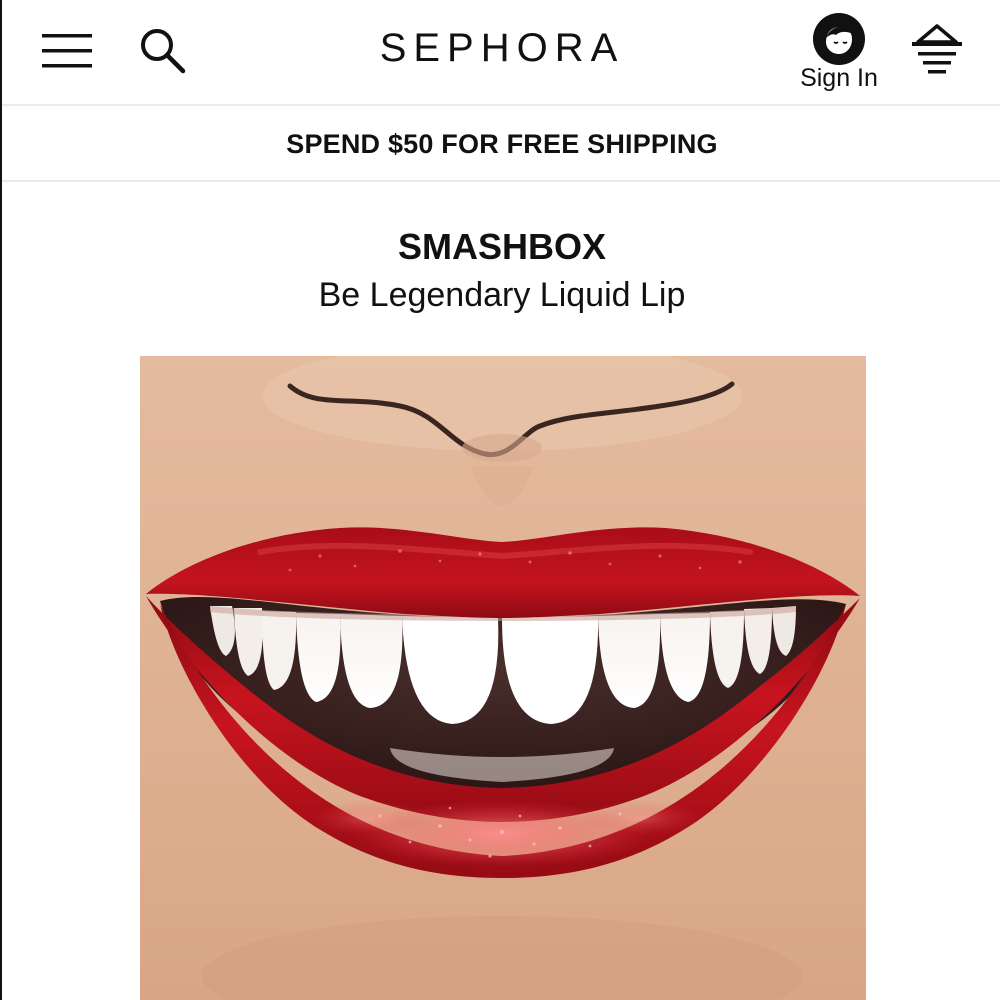 This screenshot has height=1000, width=1000. I want to click on free-shipping-banner: SPEND $50 FOR FREE SHIPPING, so click(501, 144).